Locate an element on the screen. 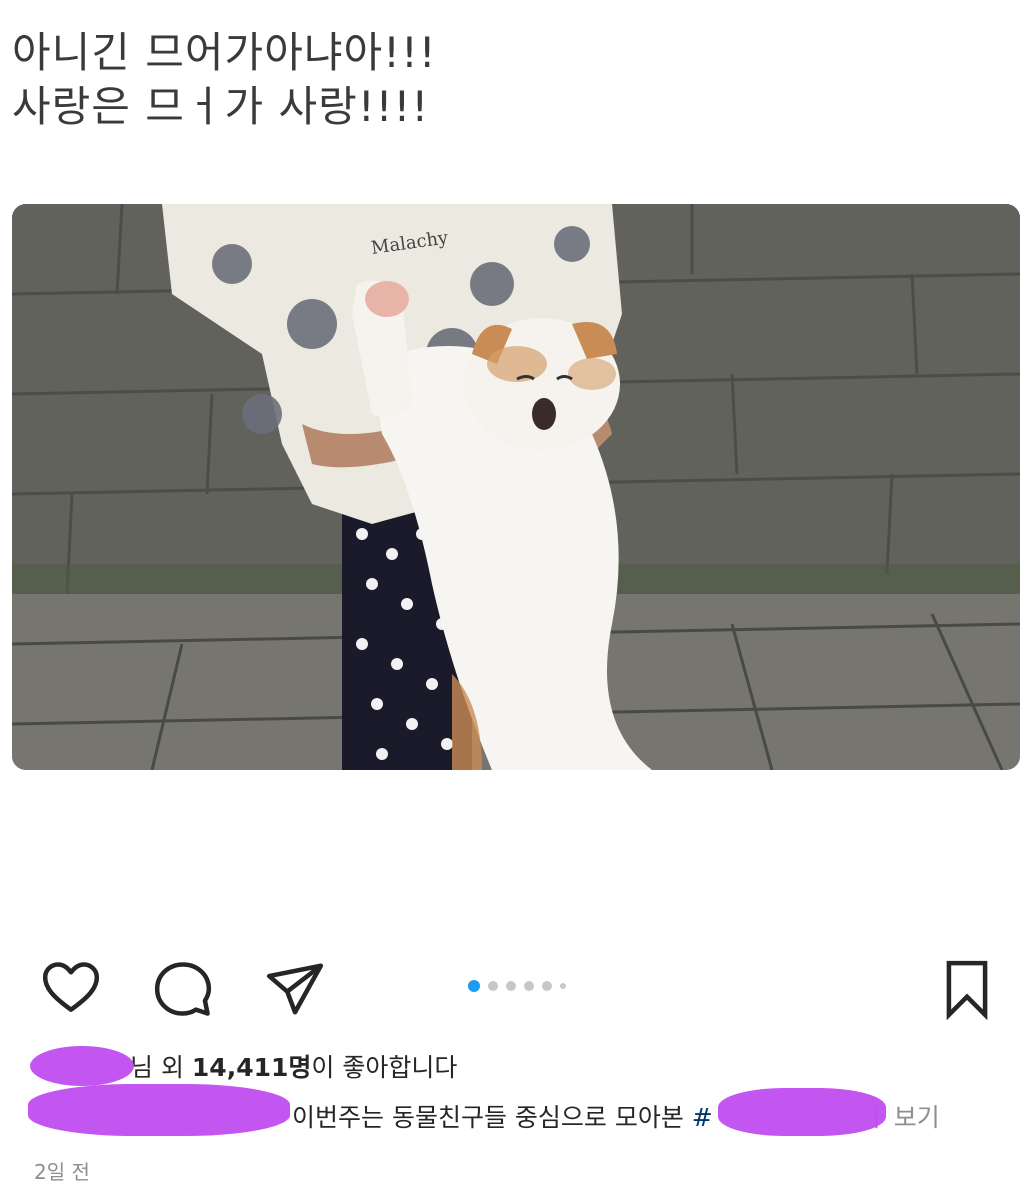 This screenshot has height=1200, width=1036. post-title-line-2: 사랑은 므ㅓ가 사랑!!!! is located at coordinates (221, 106).